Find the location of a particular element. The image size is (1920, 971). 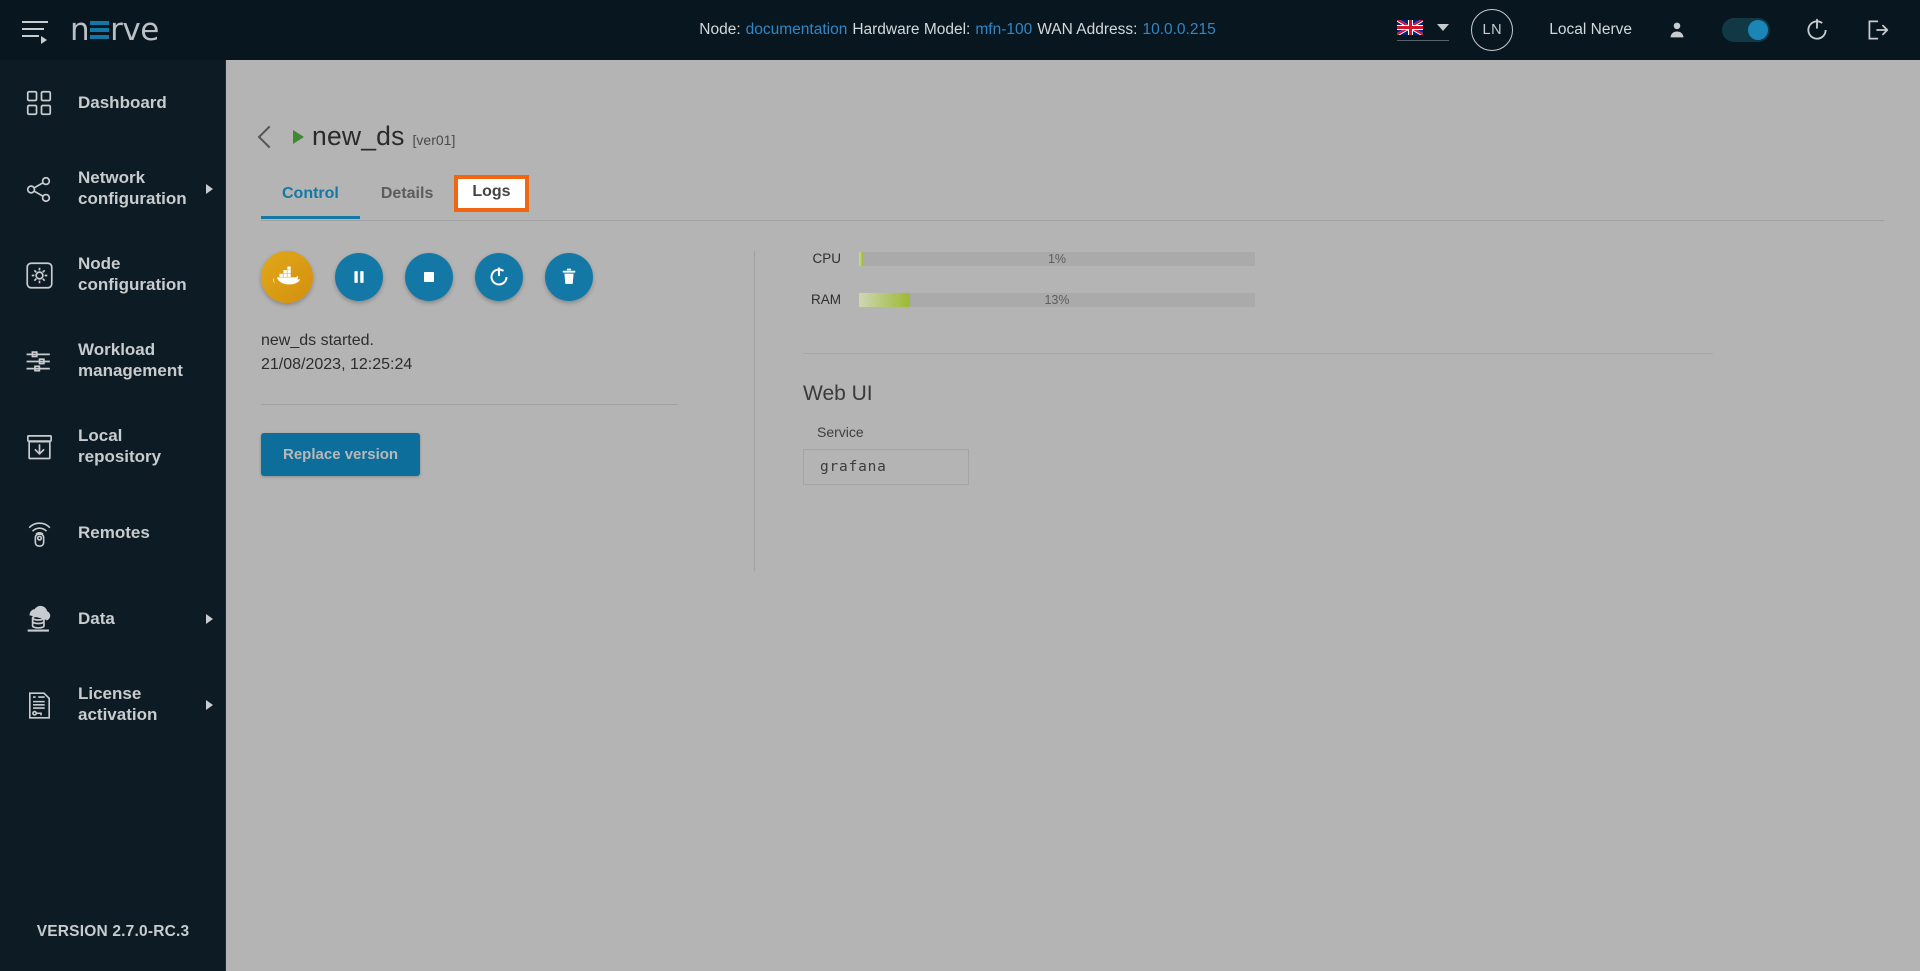

sidebar-item-label: Data is located at coordinates (96, 618).